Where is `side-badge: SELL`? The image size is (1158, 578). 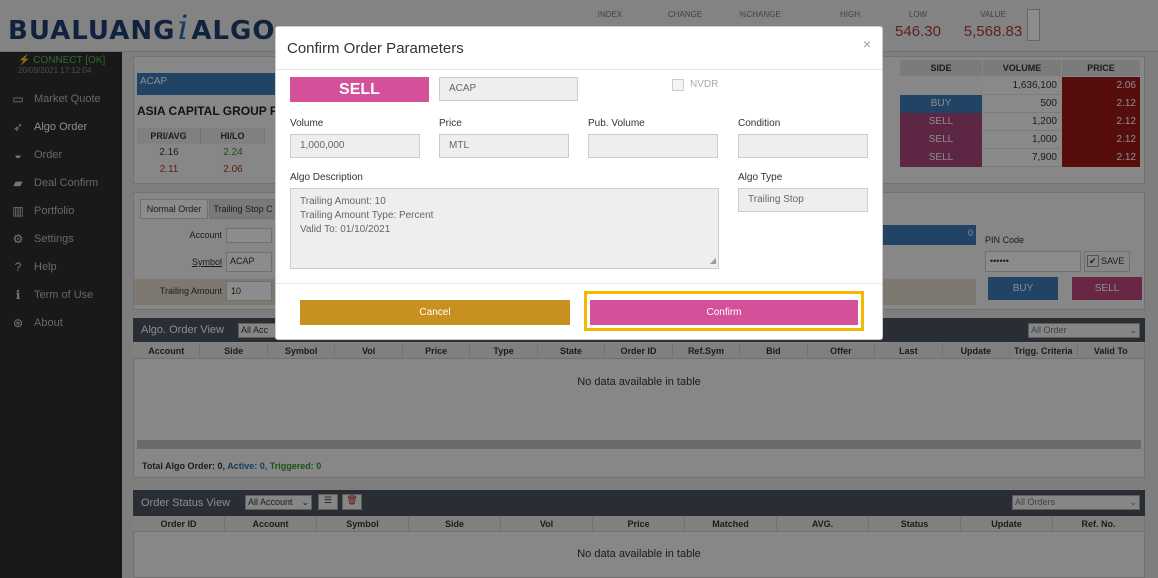
side-badge: SELL is located at coordinates (359, 89).